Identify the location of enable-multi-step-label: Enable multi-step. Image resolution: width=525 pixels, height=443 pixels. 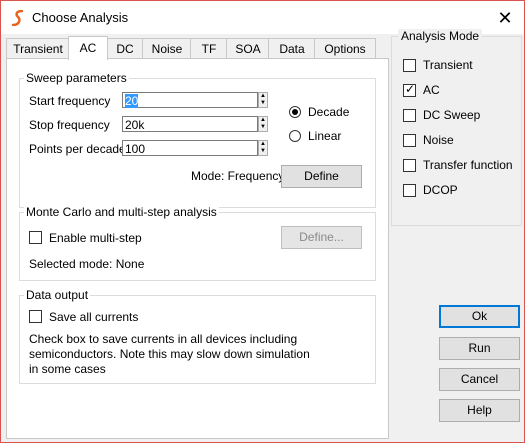
(95, 238).